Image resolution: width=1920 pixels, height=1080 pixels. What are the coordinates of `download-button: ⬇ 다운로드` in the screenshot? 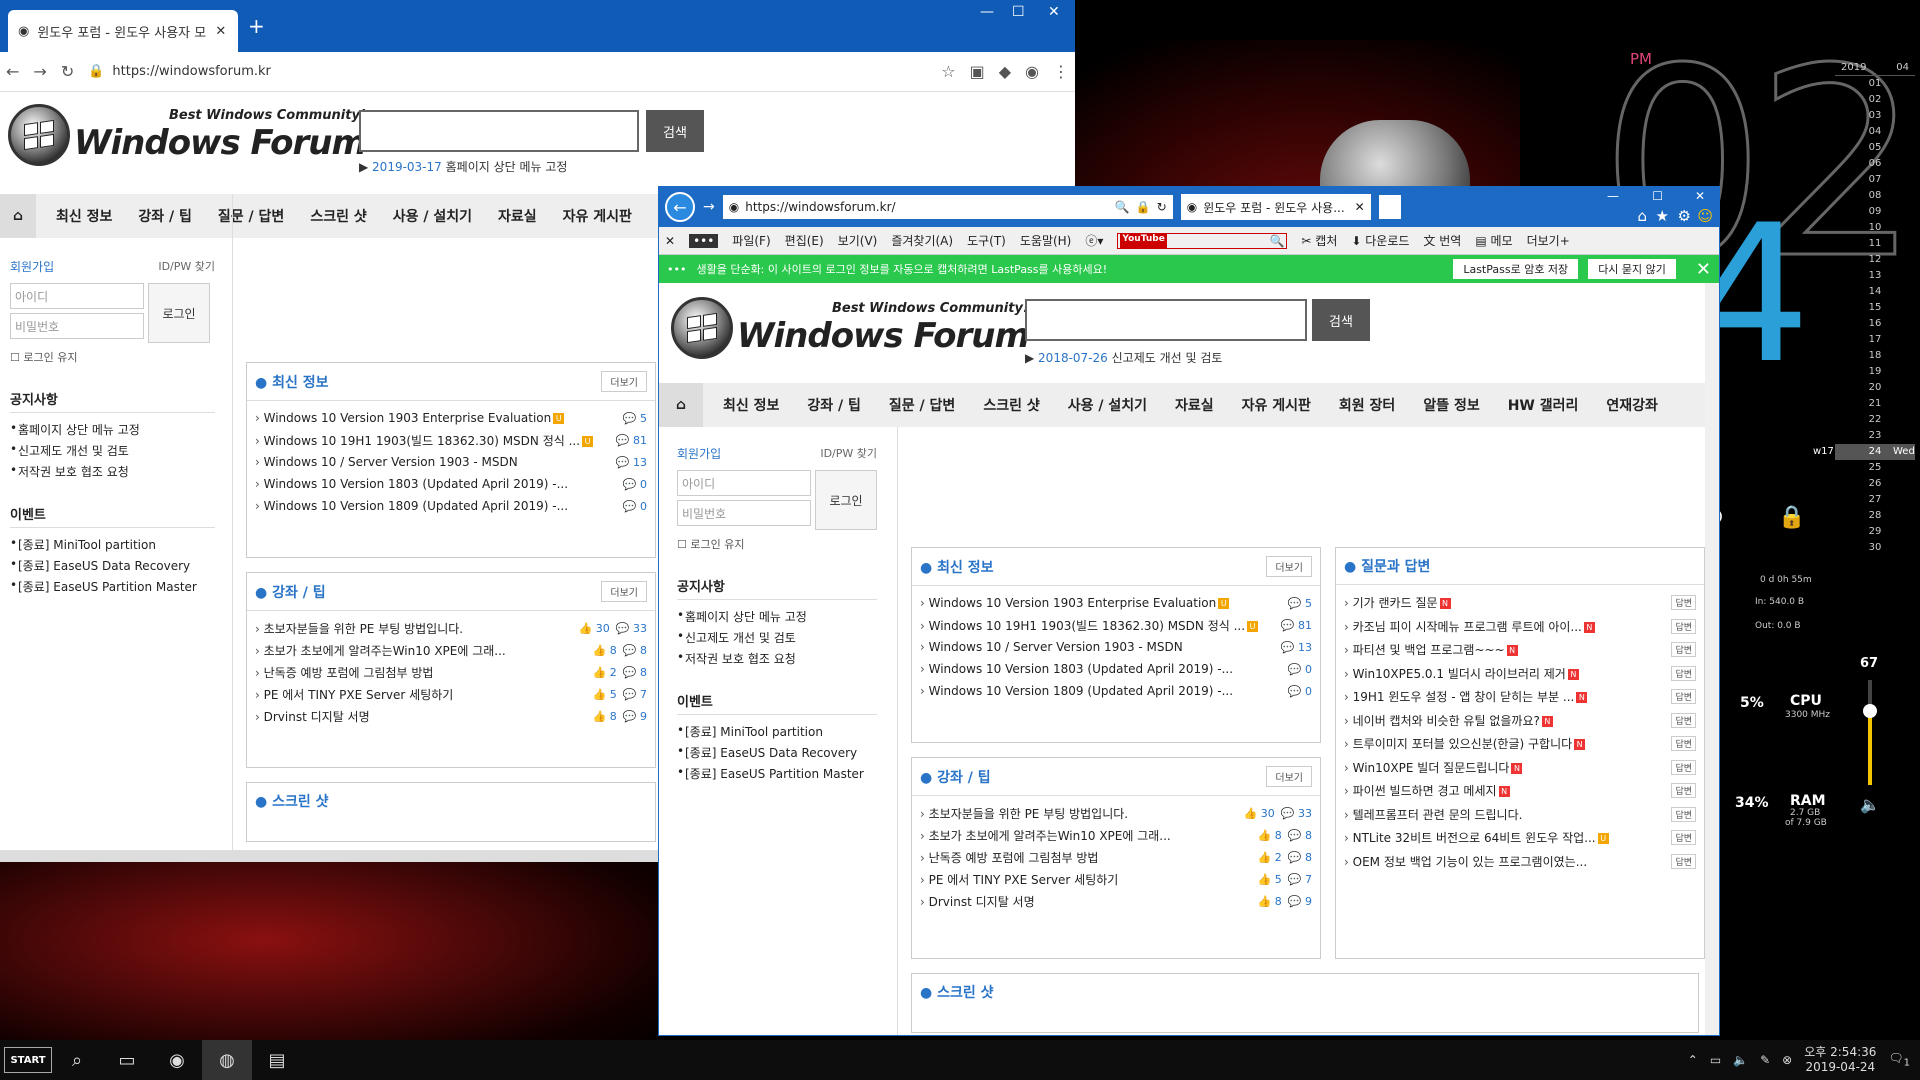 It's located at (1380, 240).